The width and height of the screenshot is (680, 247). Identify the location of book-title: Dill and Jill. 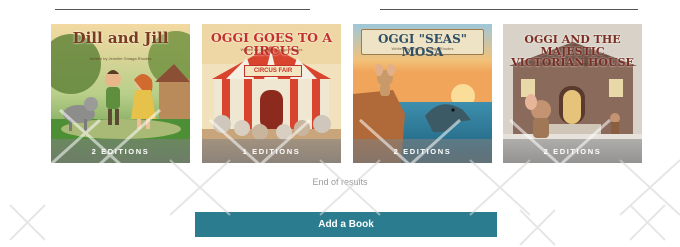
(120, 38).